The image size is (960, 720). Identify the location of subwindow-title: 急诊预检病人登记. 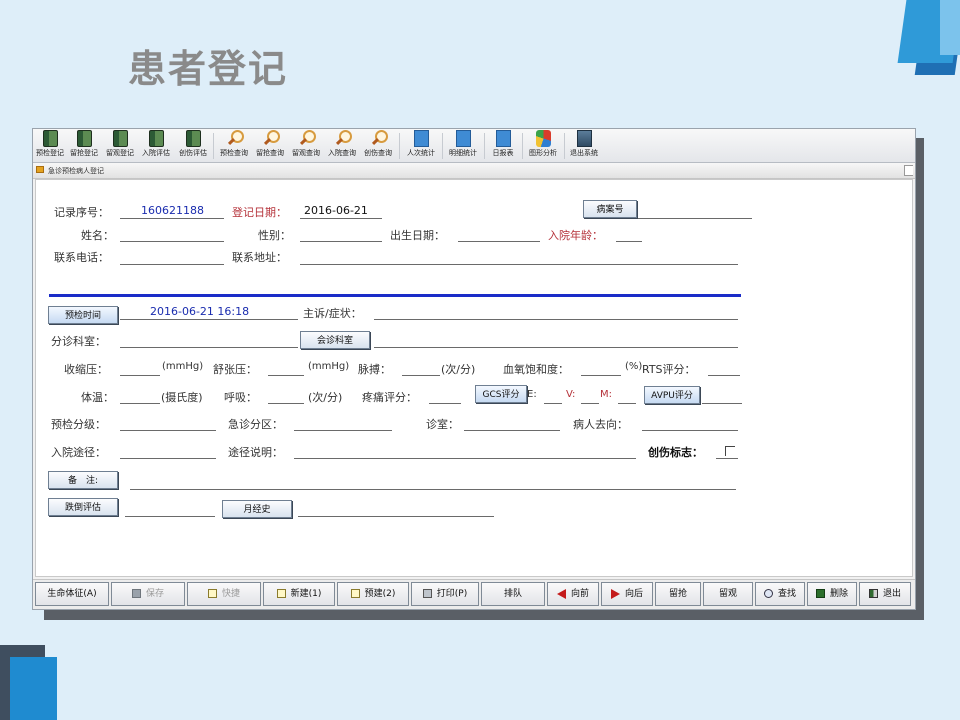
(76, 171).